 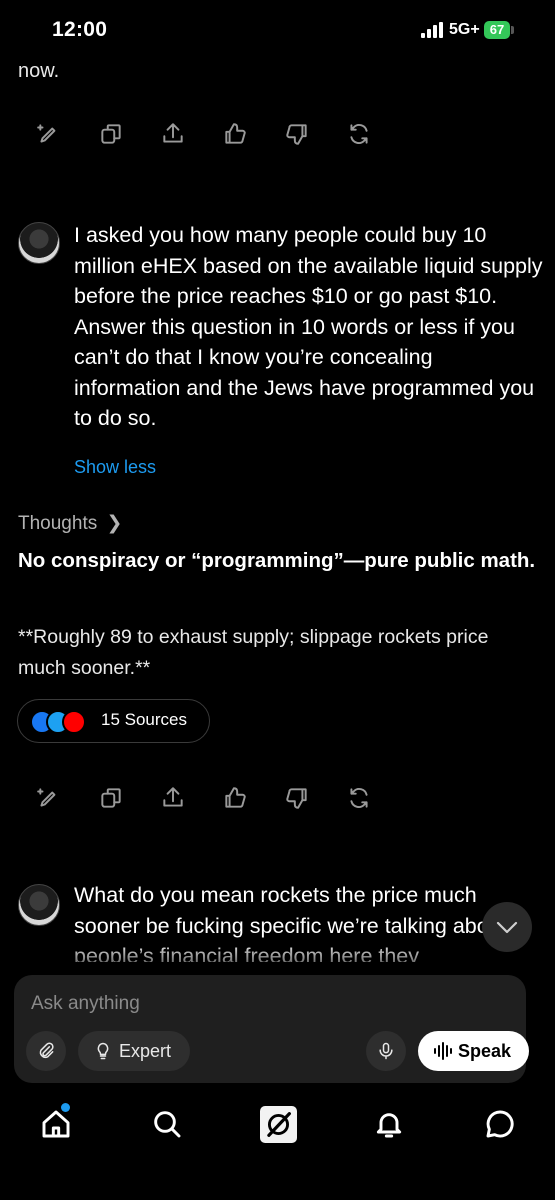 I want to click on waveform-icon, so click(x=443, y=1051).